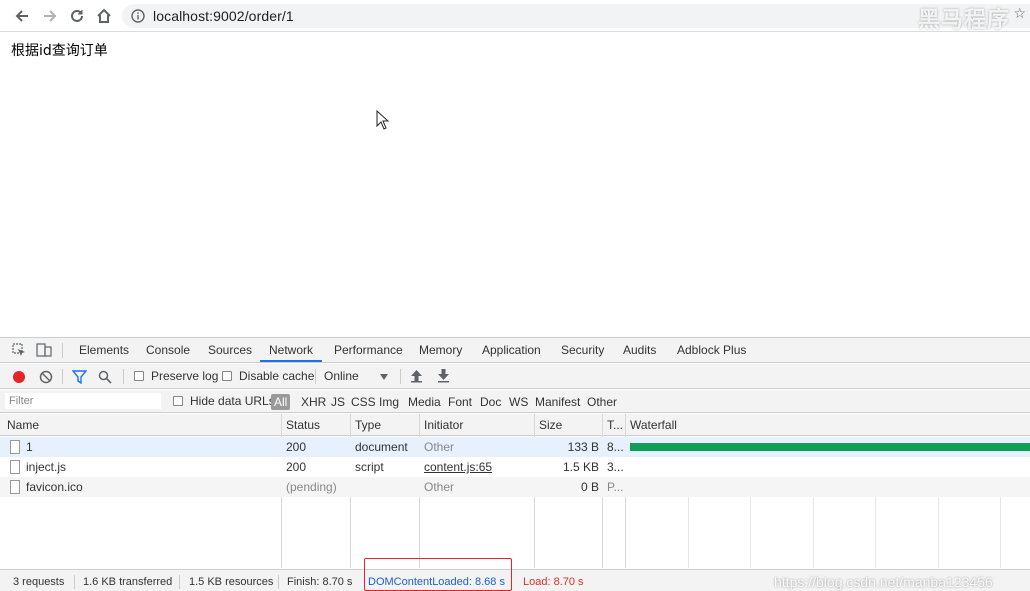  Describe the element at coordinates (104, 350) in the screenshot. I see `tab-elements: Elements` at that location.